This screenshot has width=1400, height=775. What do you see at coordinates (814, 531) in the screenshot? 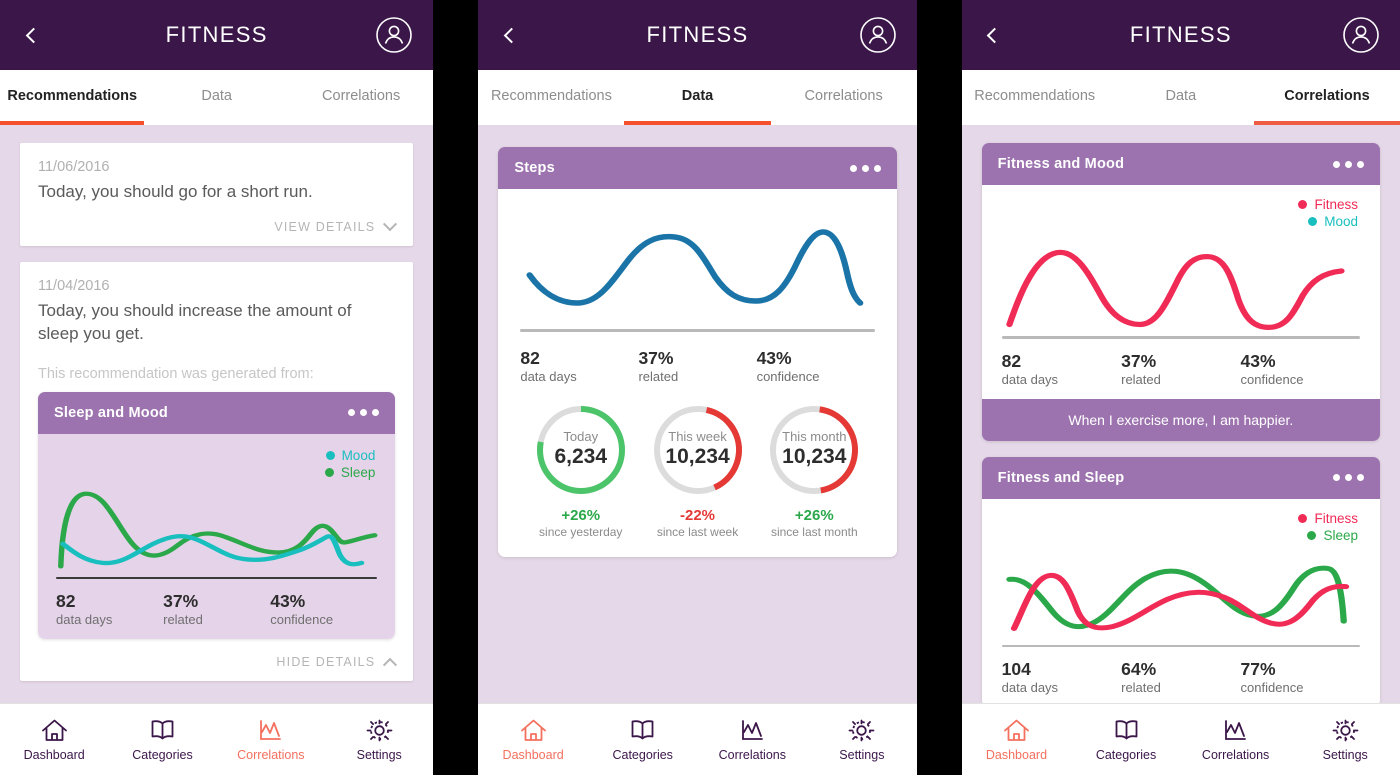
I see `gauge-delta-label: since last month` at bounding box center [814, 531].